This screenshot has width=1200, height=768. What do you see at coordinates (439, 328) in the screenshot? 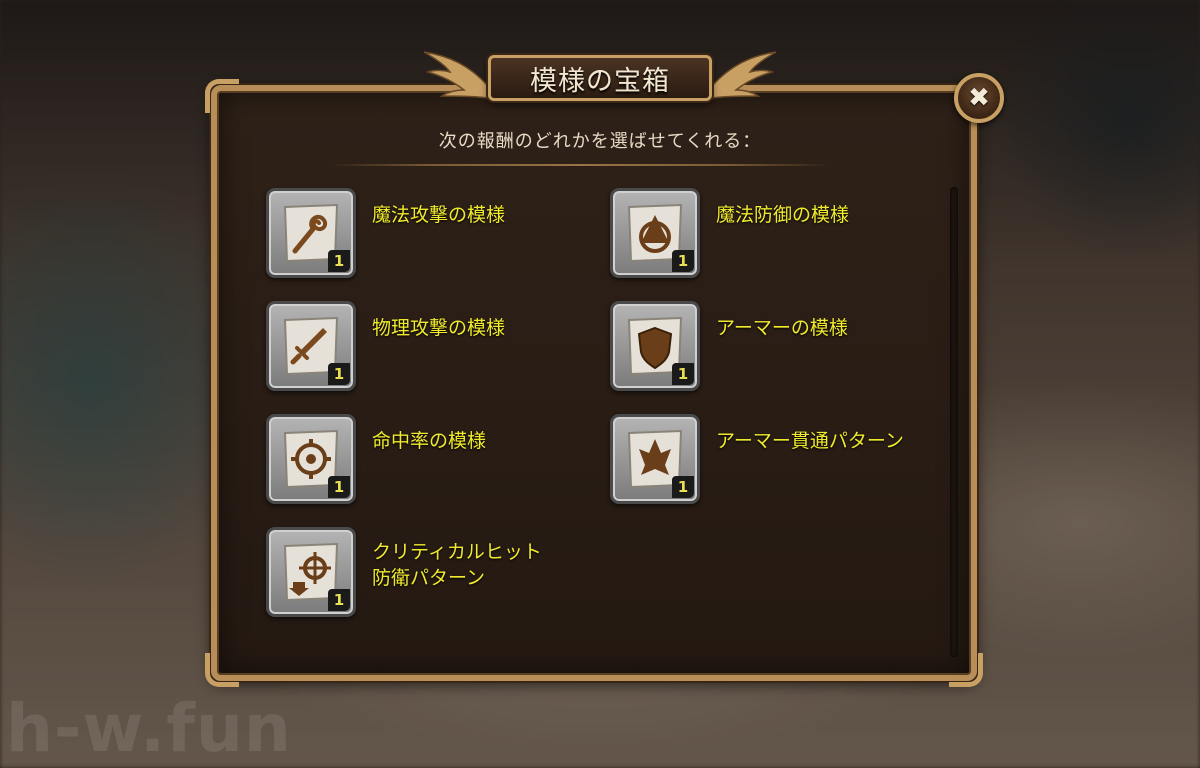
I see `reward-item-label: 物理攻撃の模様` at bounding box center [439, 328].